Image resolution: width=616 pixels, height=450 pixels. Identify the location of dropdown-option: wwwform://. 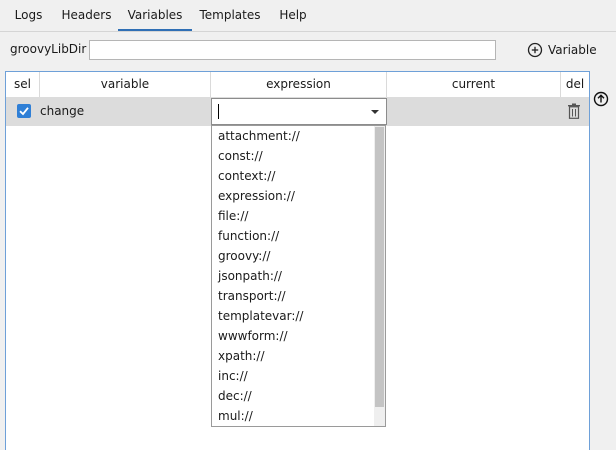
(298, 336).